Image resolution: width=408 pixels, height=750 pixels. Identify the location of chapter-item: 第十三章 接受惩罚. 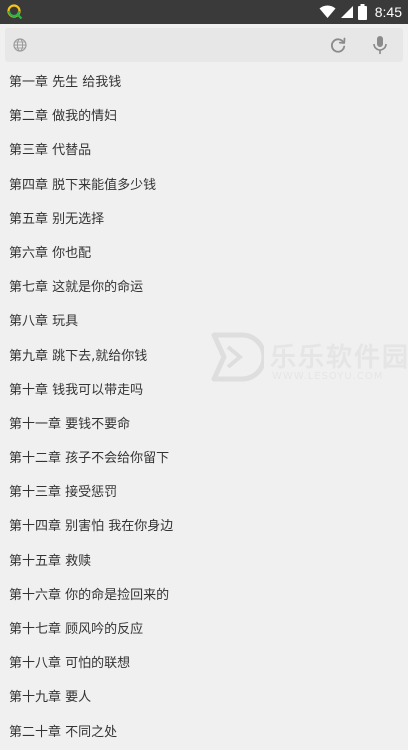
(204, 493).